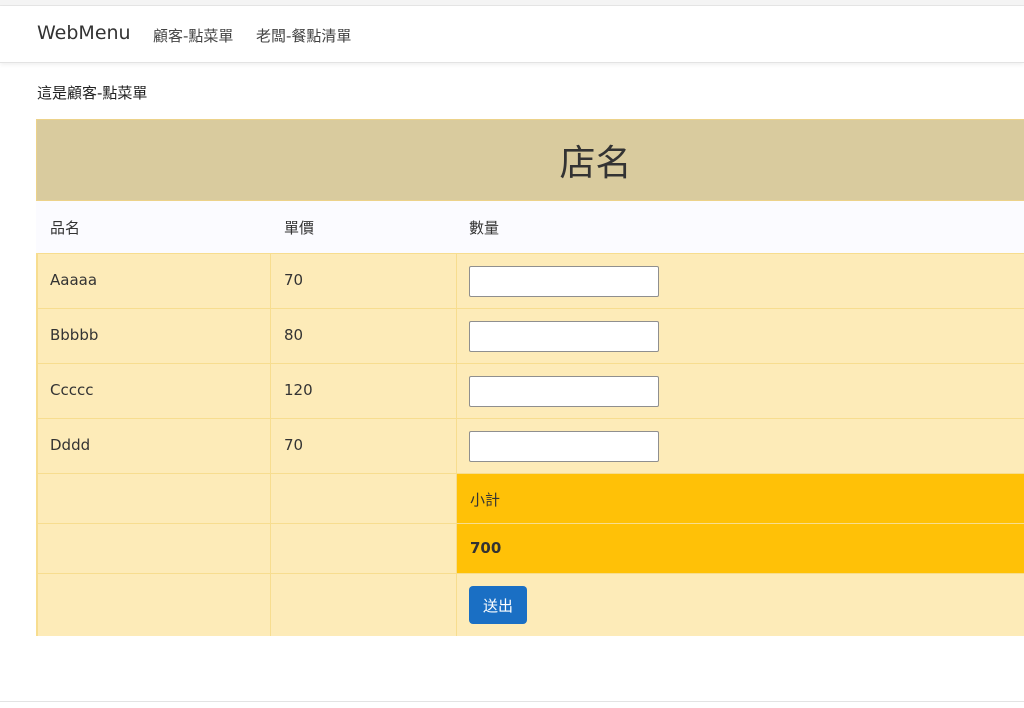 The image size is (1024, 708). Describe the element at coordinates (530, 160) in the screenshot. I see `shop-header: 店名` at that location.